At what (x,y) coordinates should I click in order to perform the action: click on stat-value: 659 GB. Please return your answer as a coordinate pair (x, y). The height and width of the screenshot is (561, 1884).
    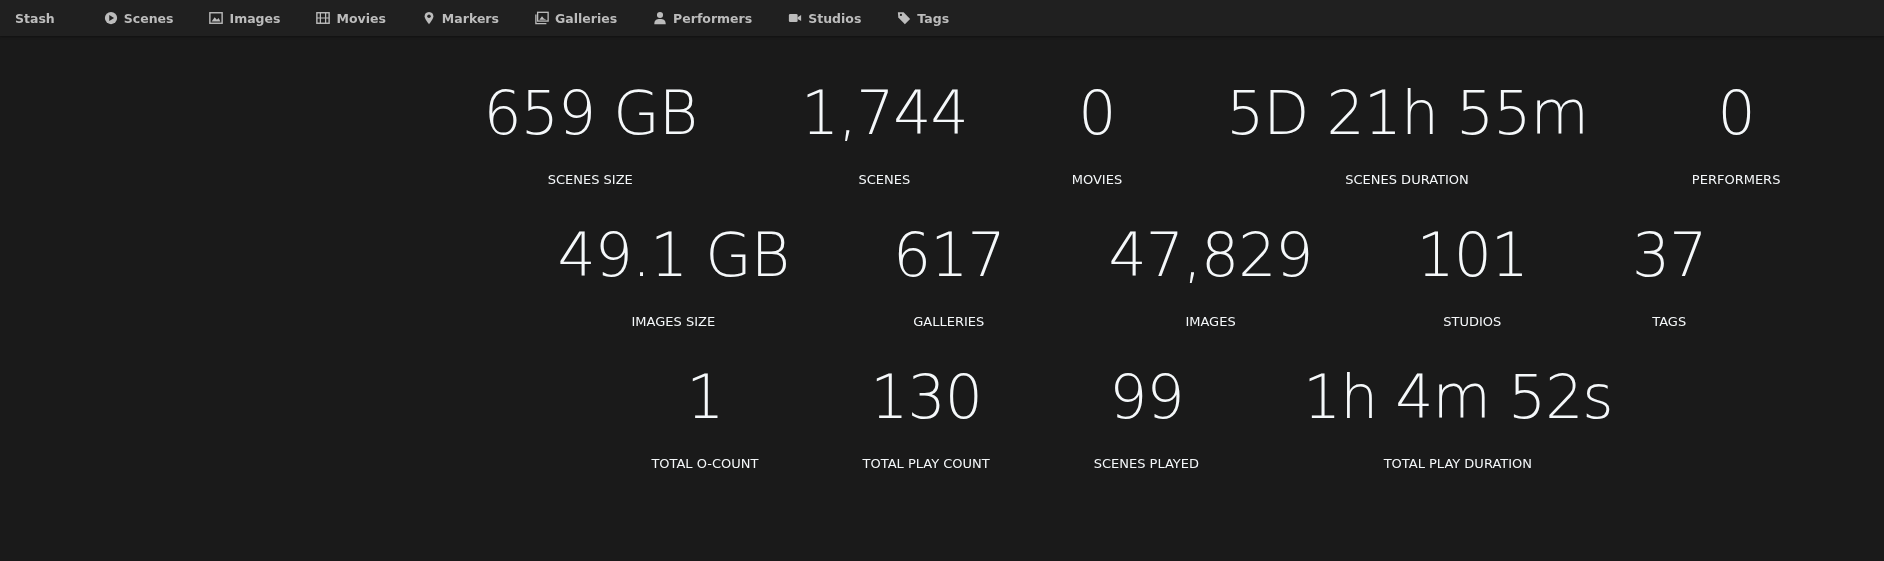
    Looking at the image, I should click on (590, 113).